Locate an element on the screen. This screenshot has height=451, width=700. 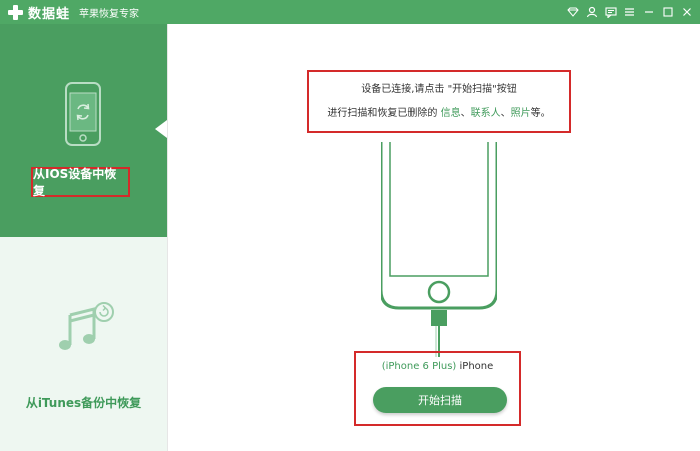
user-icon is located at coordinates (591, 12).